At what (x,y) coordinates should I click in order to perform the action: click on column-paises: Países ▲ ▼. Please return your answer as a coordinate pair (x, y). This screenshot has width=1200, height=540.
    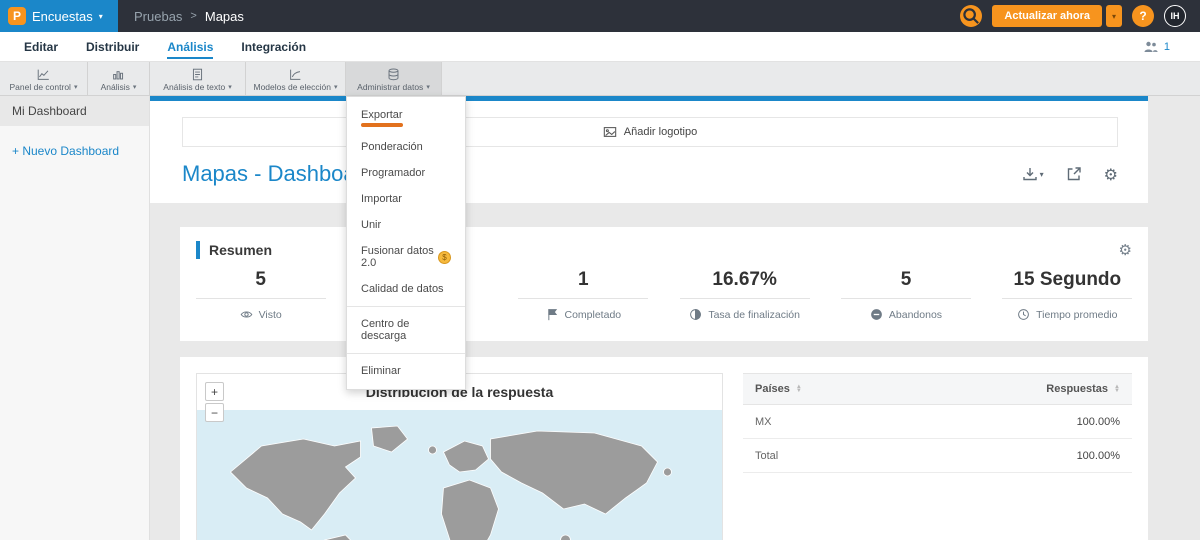
    Looking at the image, I should click on (778, 389).